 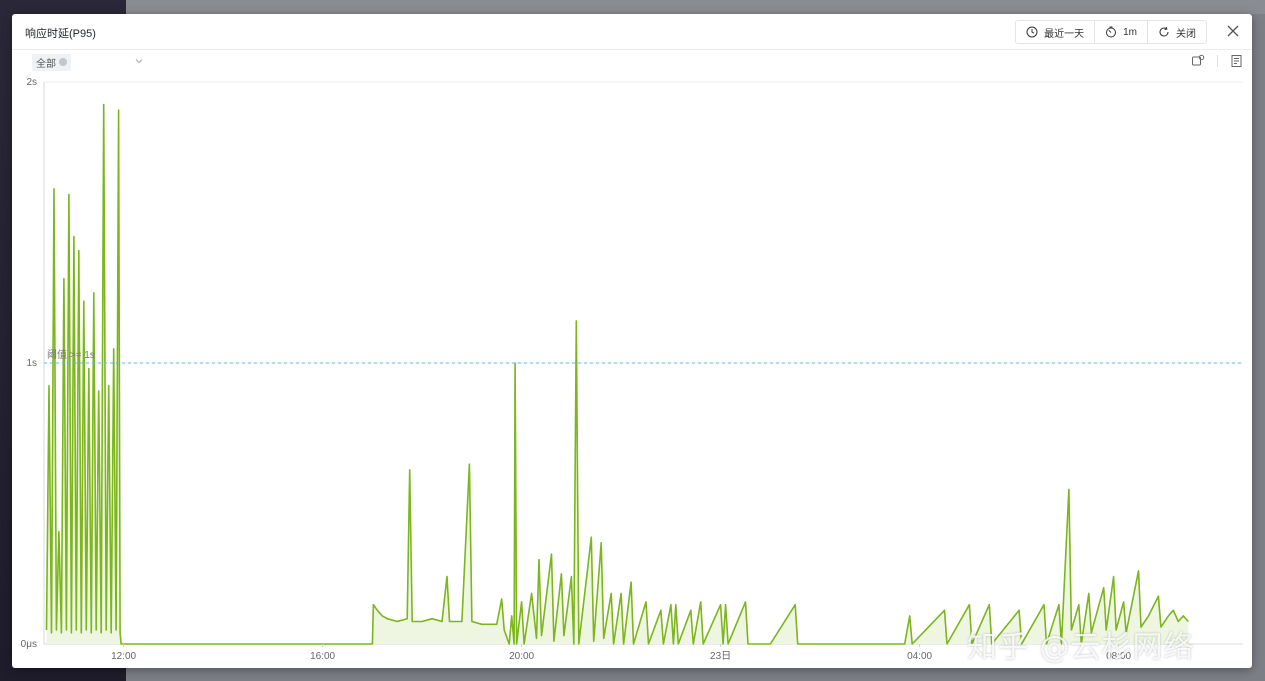 I want to click on x-tick-label: 12:00, so click(x=123, y=656).